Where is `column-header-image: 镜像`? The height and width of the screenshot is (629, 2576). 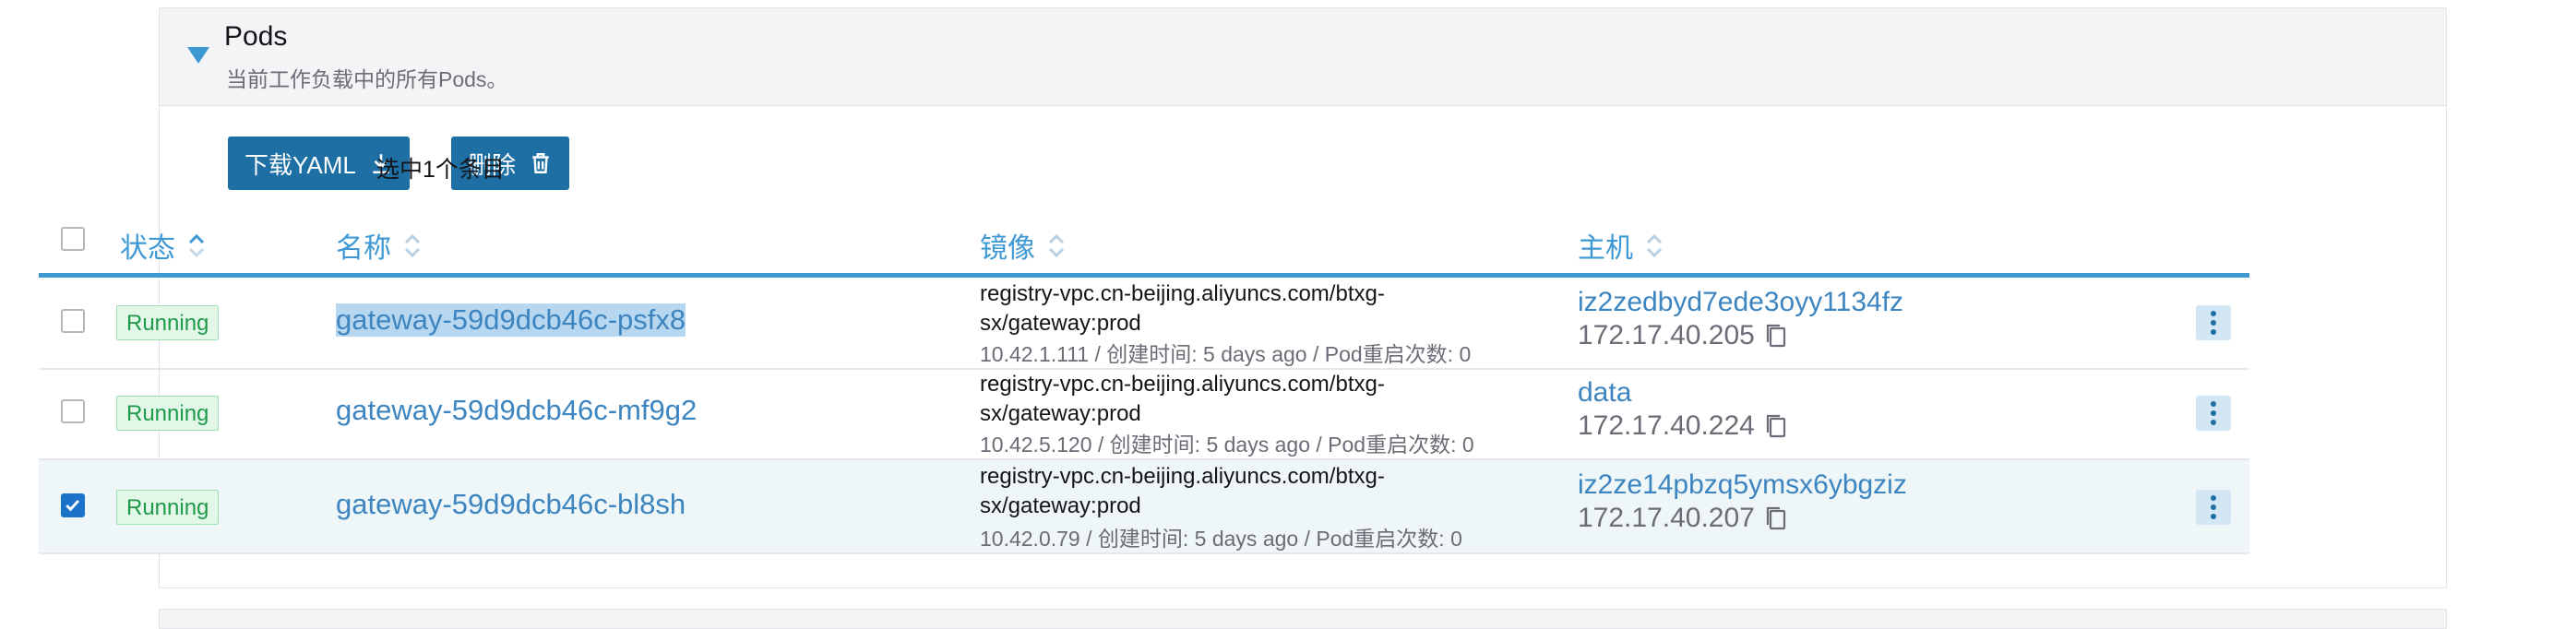
column-header-image: 镜像 is located at coordinates (1024, 245).